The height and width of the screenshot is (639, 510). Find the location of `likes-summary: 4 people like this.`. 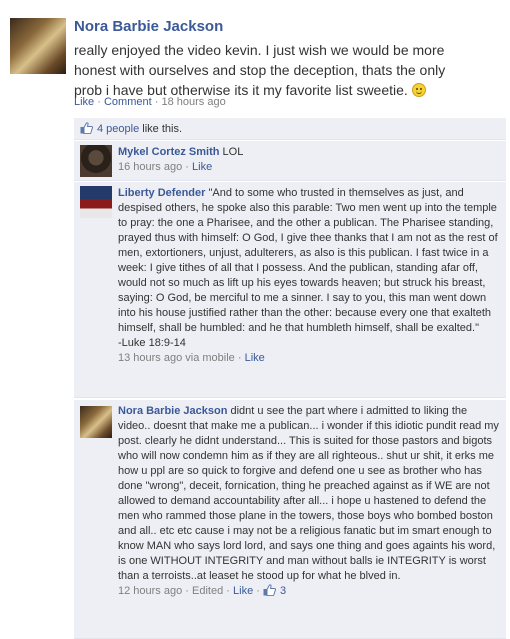

likes-summary: 4 people like this. is located at coordinates (290, 129).